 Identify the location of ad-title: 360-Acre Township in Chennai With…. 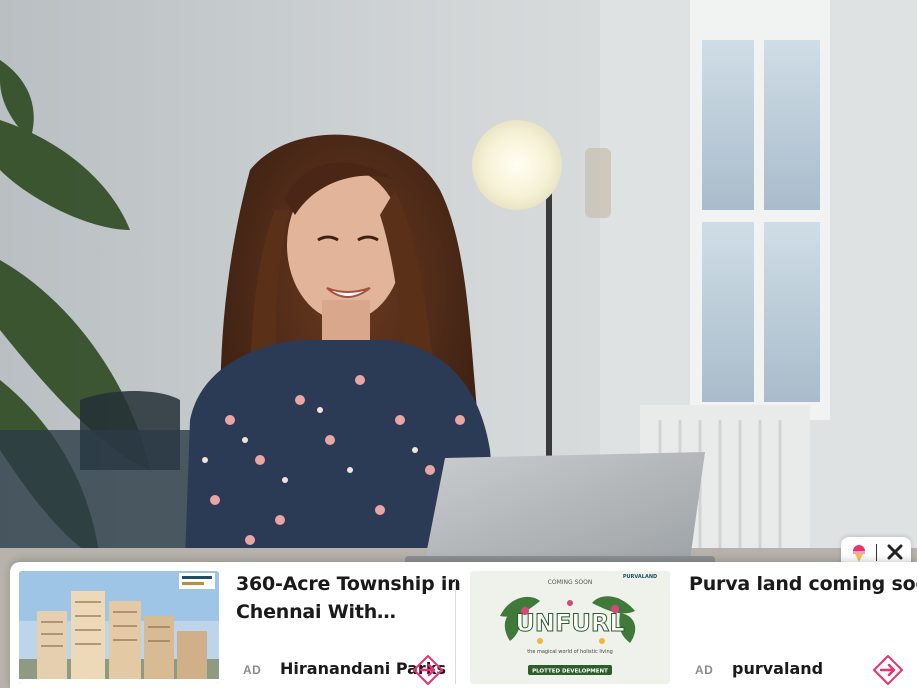
(351, 598).